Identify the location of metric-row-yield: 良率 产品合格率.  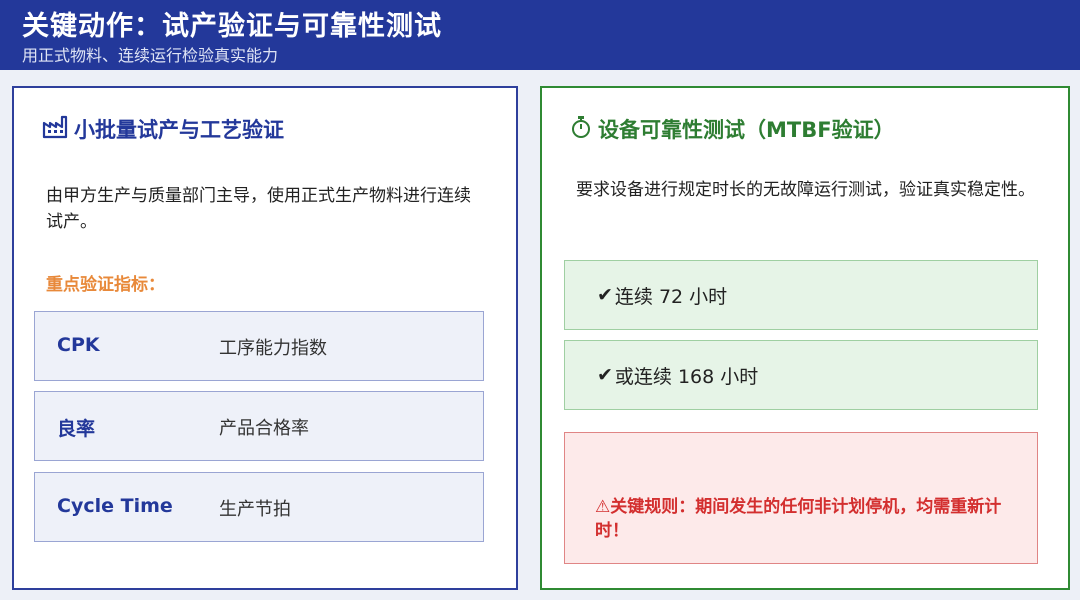
(259, 426).